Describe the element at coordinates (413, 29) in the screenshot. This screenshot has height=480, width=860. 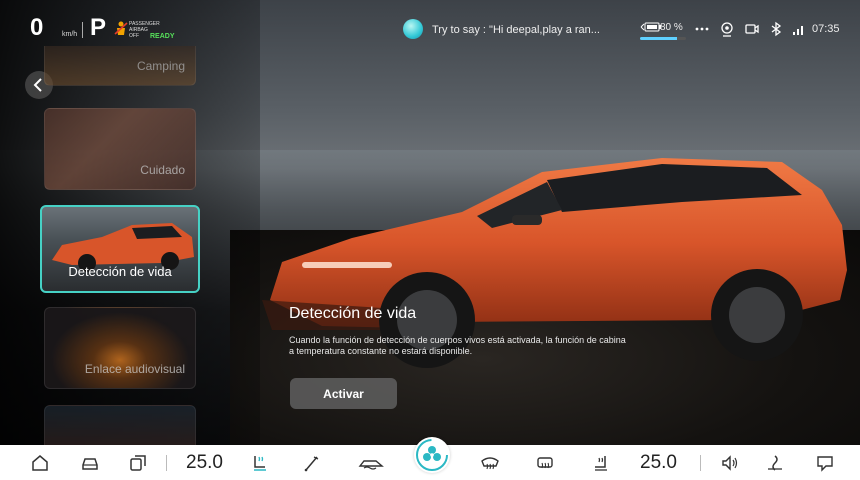
I see `voice-assistant-icon` at that location.